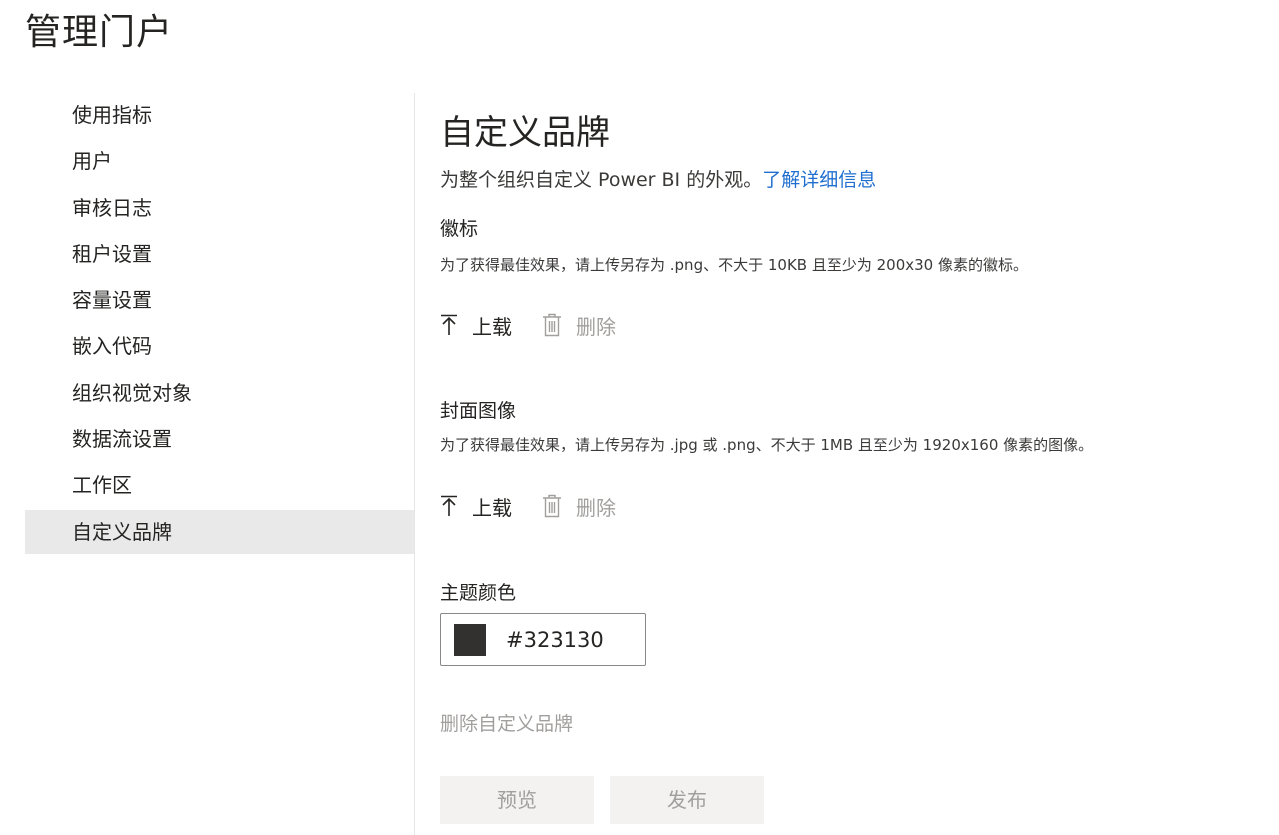 The image size is (1279, 835). I want to click on logo-actions: 上载 删除, so click(543, 325).